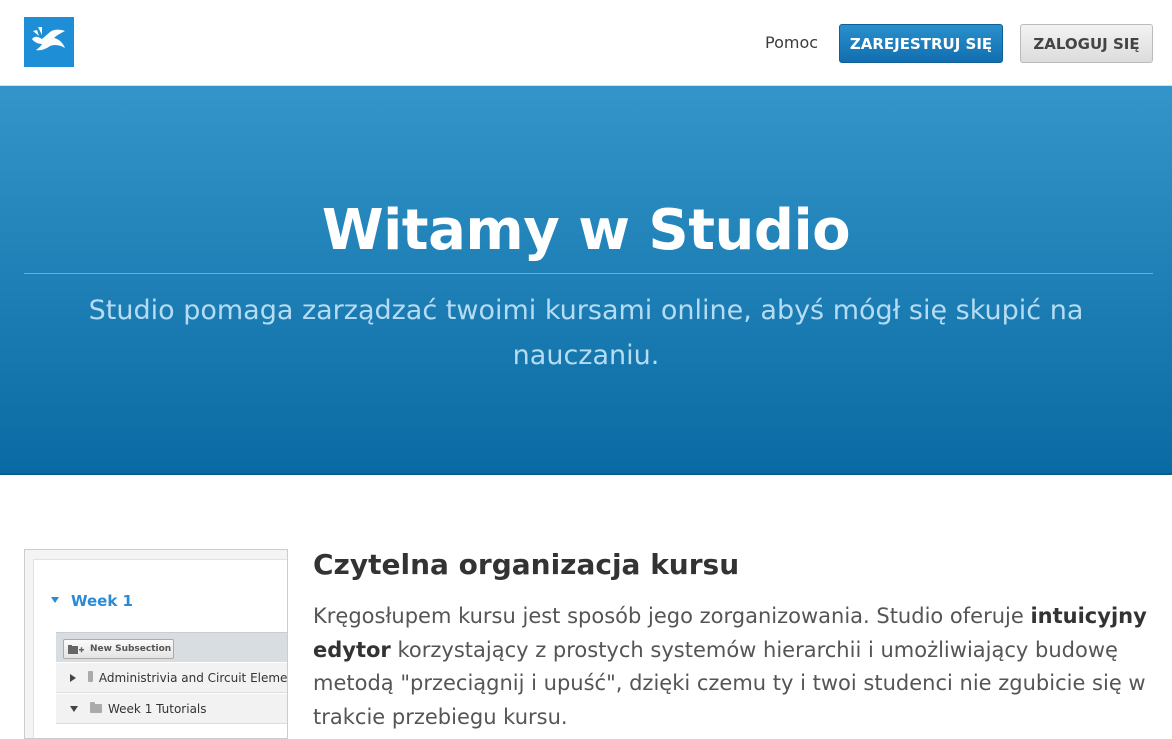 Image resolution: width=1172 pixels, height=739 pixels. Describe the element at coordinates (791, 42) in the screenshot. I see `help-link: Pomoc` at that location.